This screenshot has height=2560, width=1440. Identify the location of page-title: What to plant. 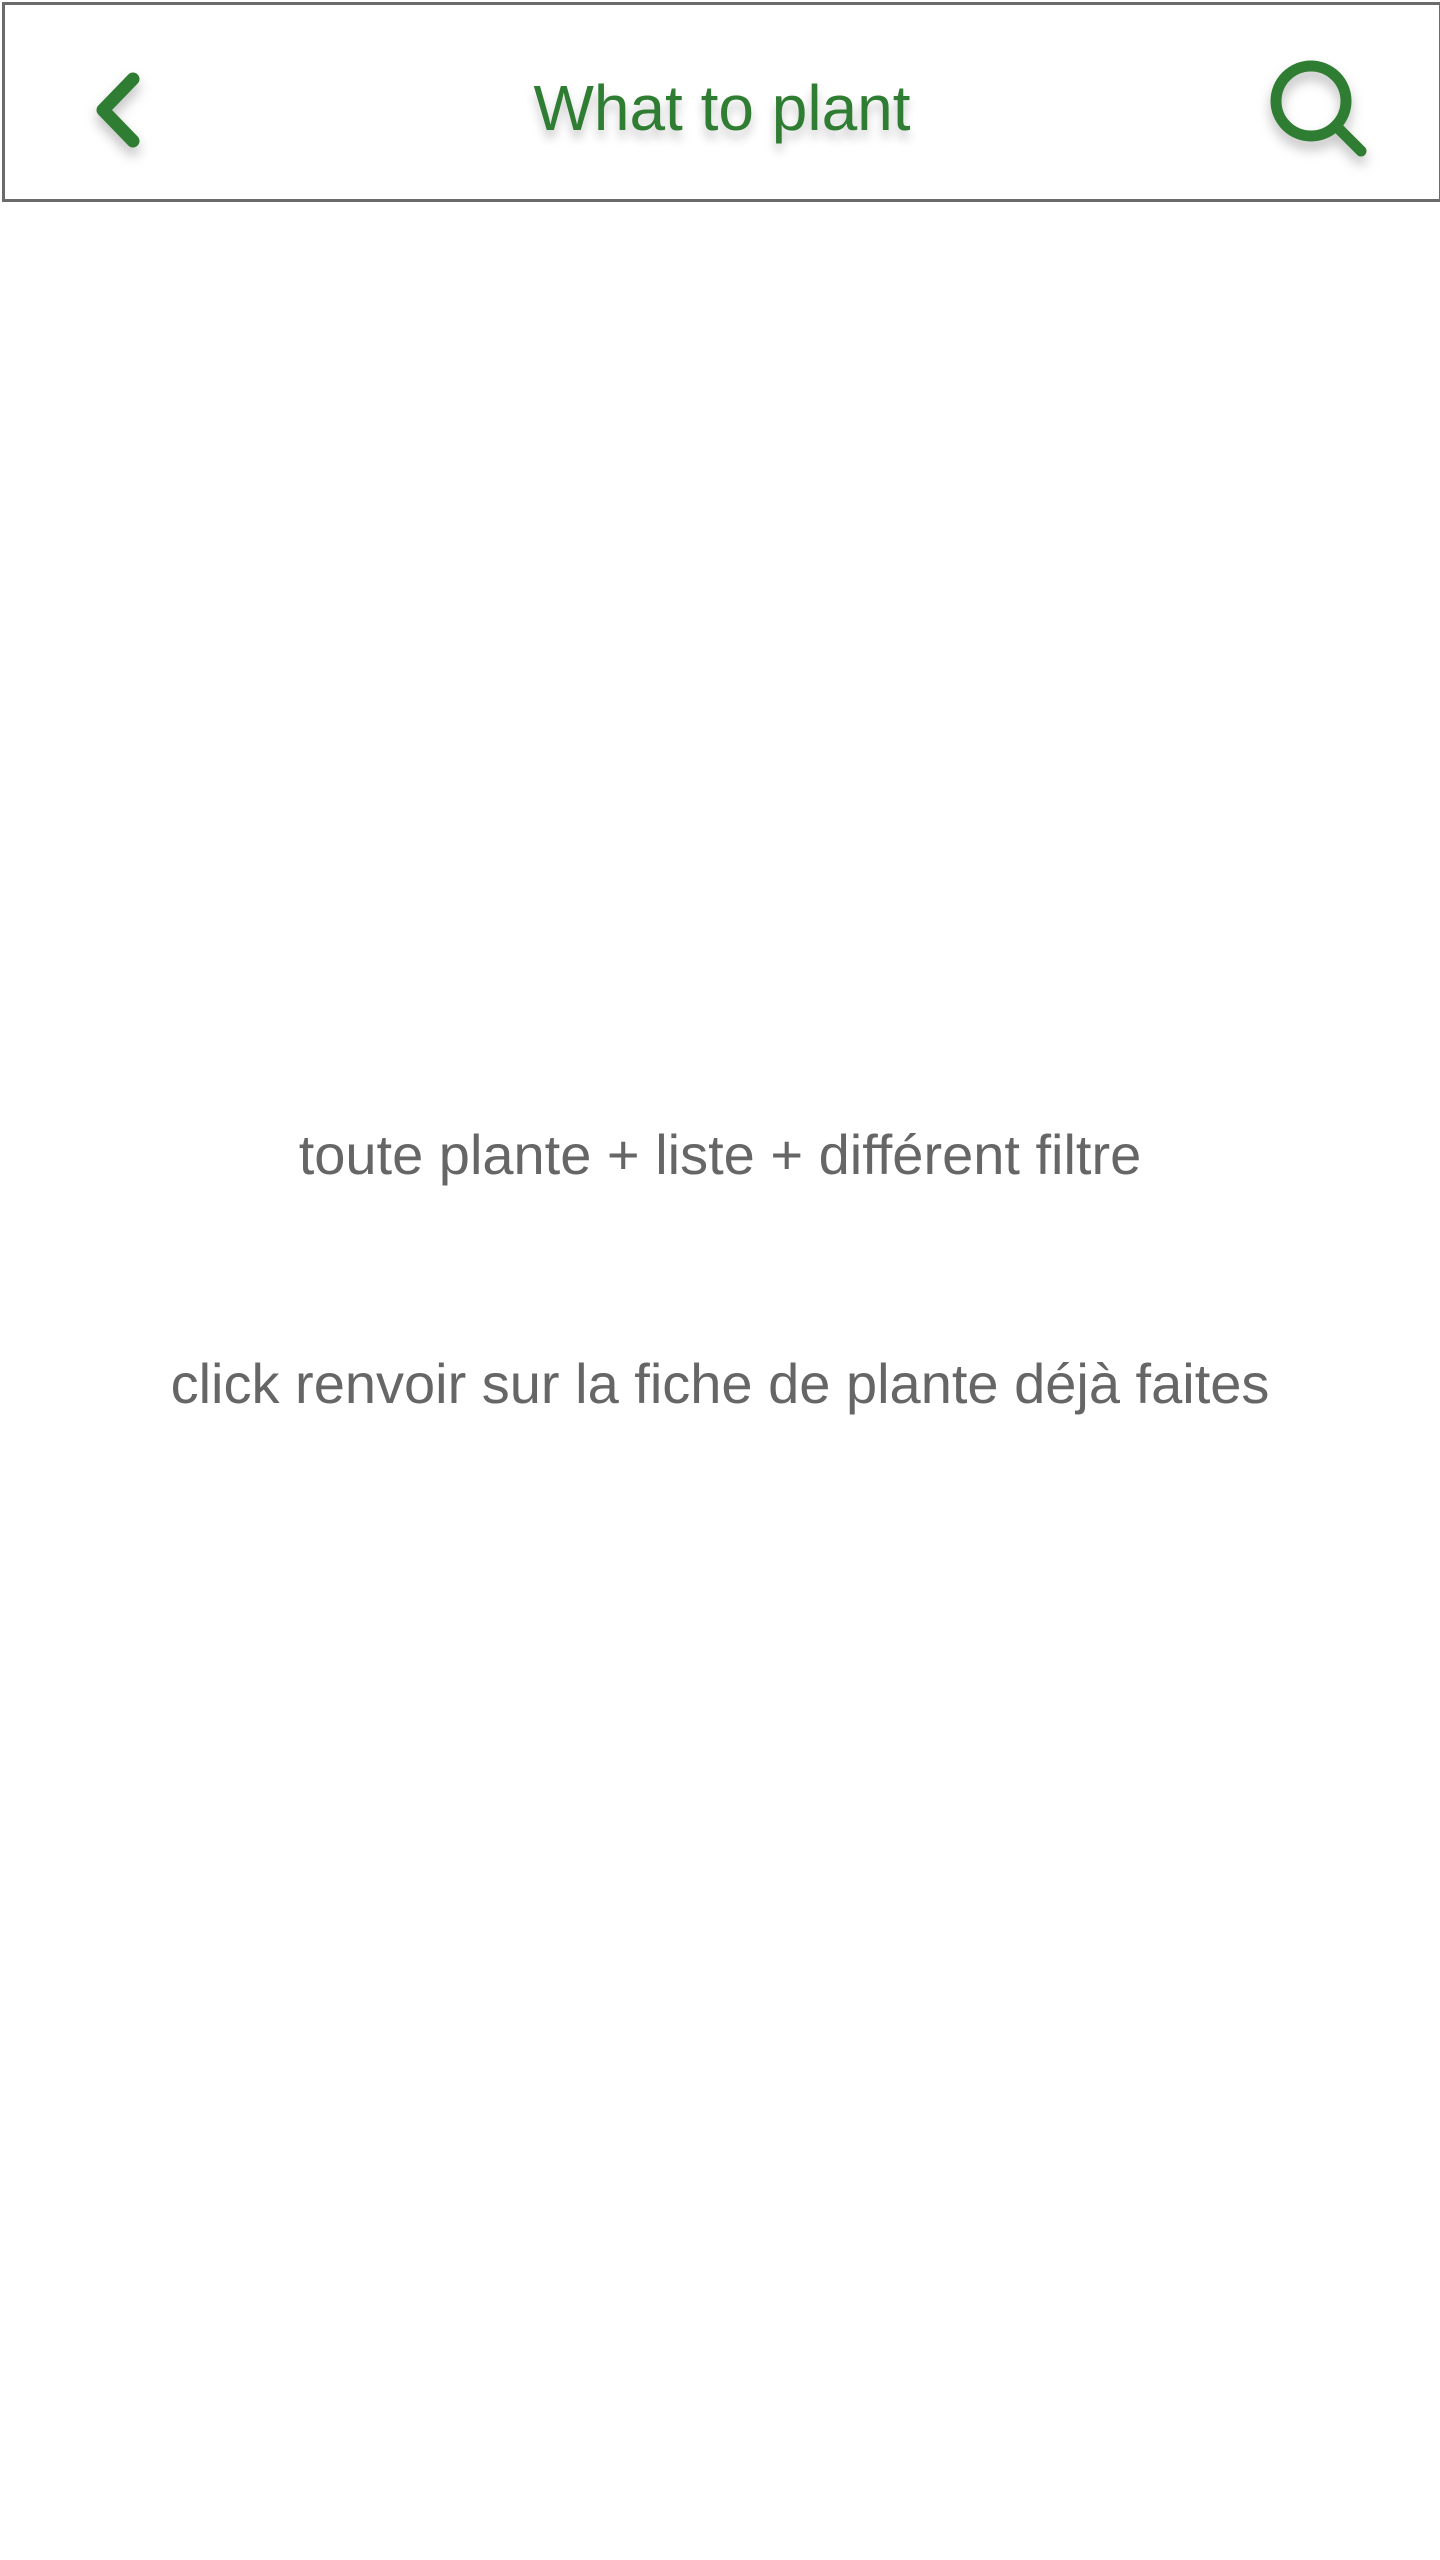
(722, 108).